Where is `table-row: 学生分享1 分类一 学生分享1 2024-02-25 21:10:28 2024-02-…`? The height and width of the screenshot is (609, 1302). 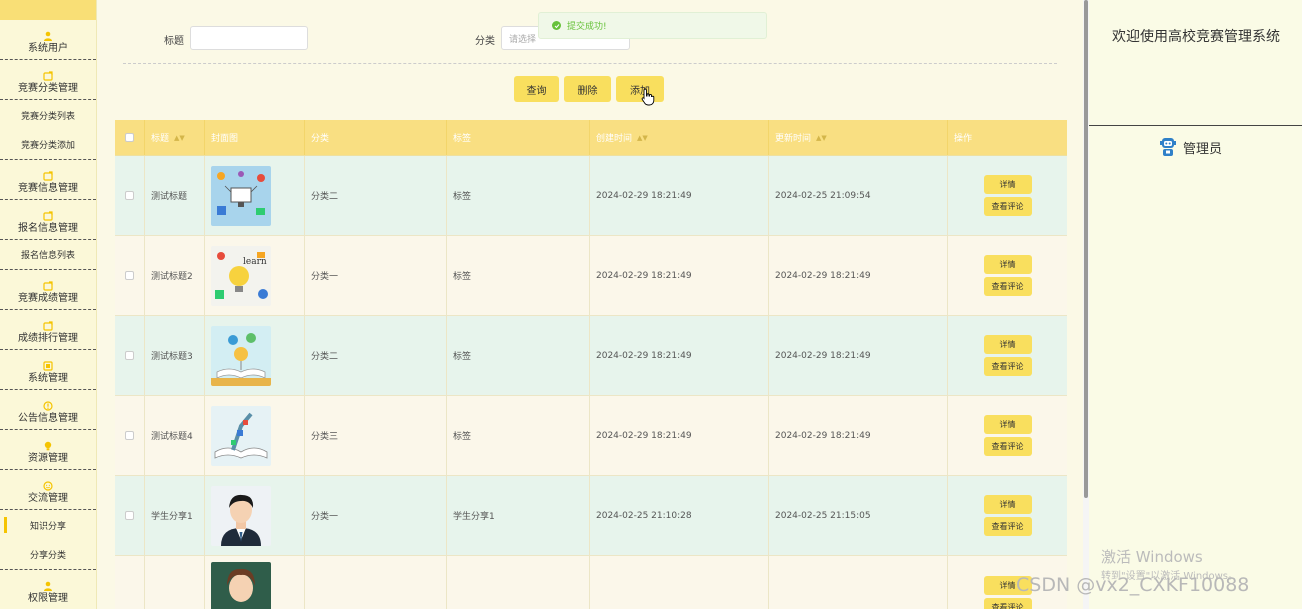 table-row: 学生分享1 分类一 学生分享1 2024-02-25 21:10:28 2024-02-… is located at coordinates (591, 516).